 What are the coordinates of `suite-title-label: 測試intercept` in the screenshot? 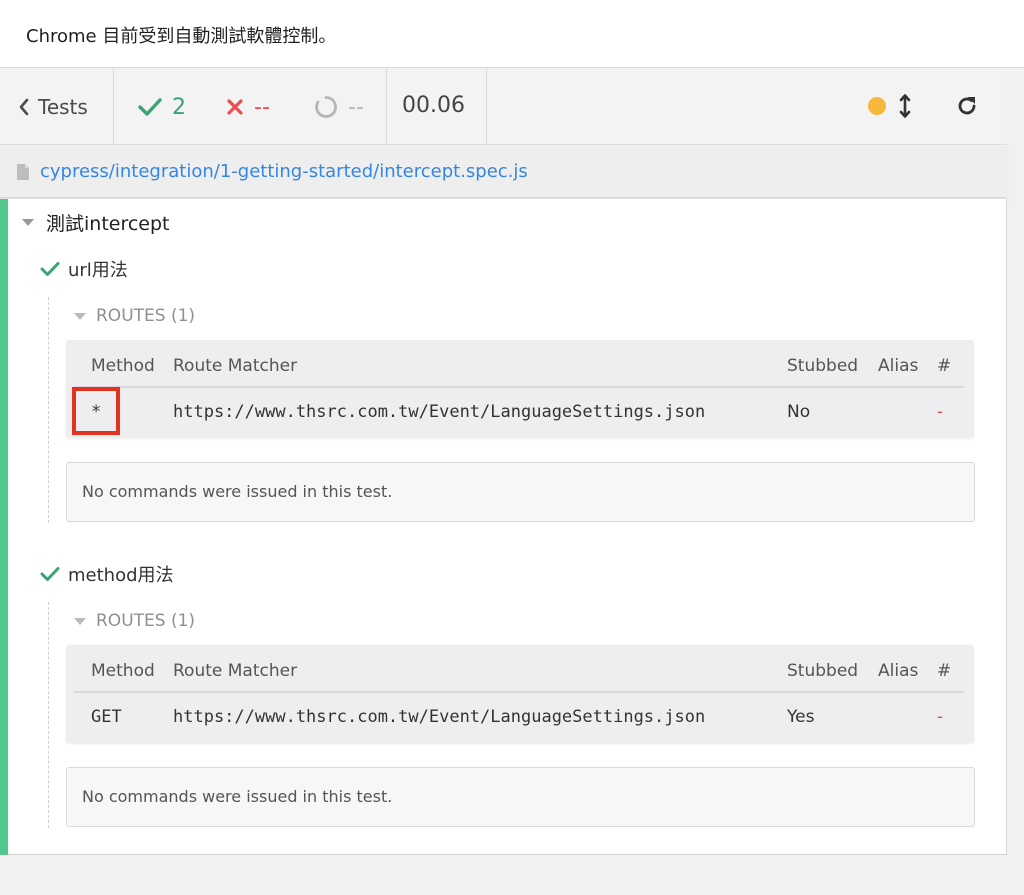 It's located at (108, 224).